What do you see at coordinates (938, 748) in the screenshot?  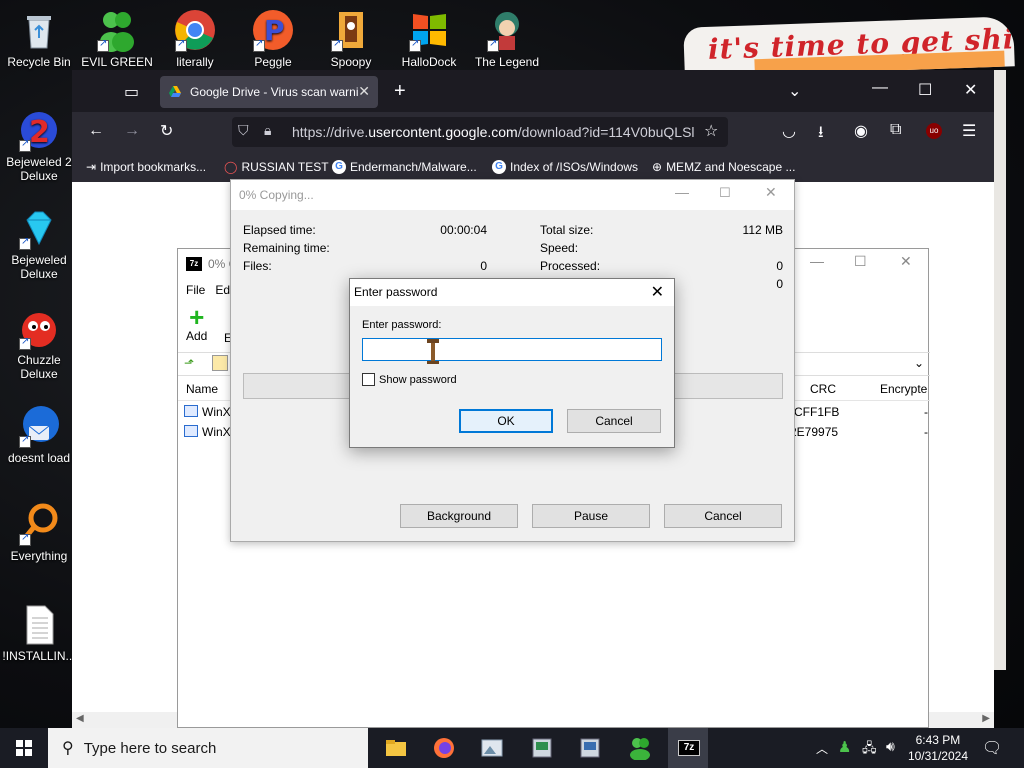 I see `system-clock: 6:43 PM 10/31/2024` at bounding box center [938, 748].